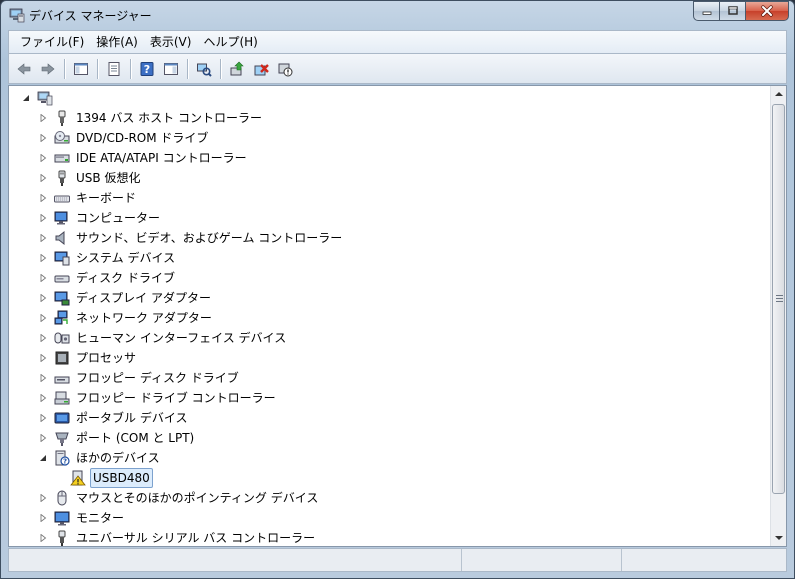  I want to click on tree-category-5: コンピューター, so click(100, 218).